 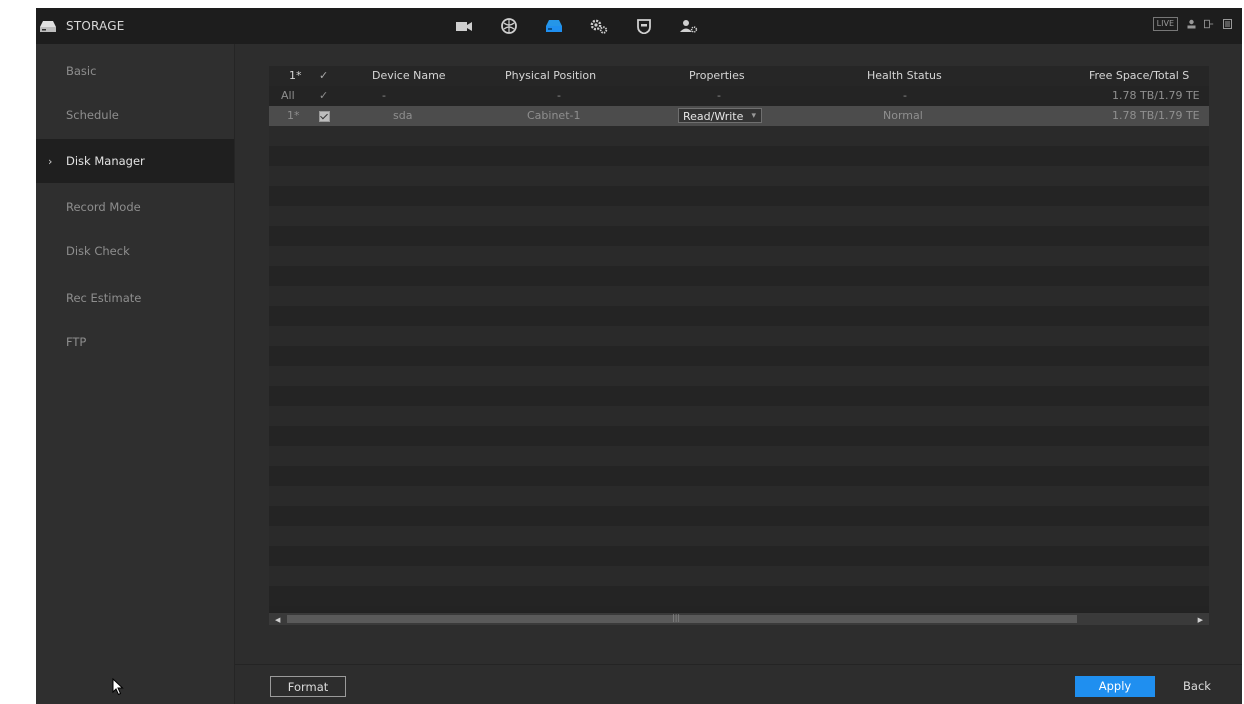 I want to click on select-all-checkbox: ✓, so click(x=323, y=96).